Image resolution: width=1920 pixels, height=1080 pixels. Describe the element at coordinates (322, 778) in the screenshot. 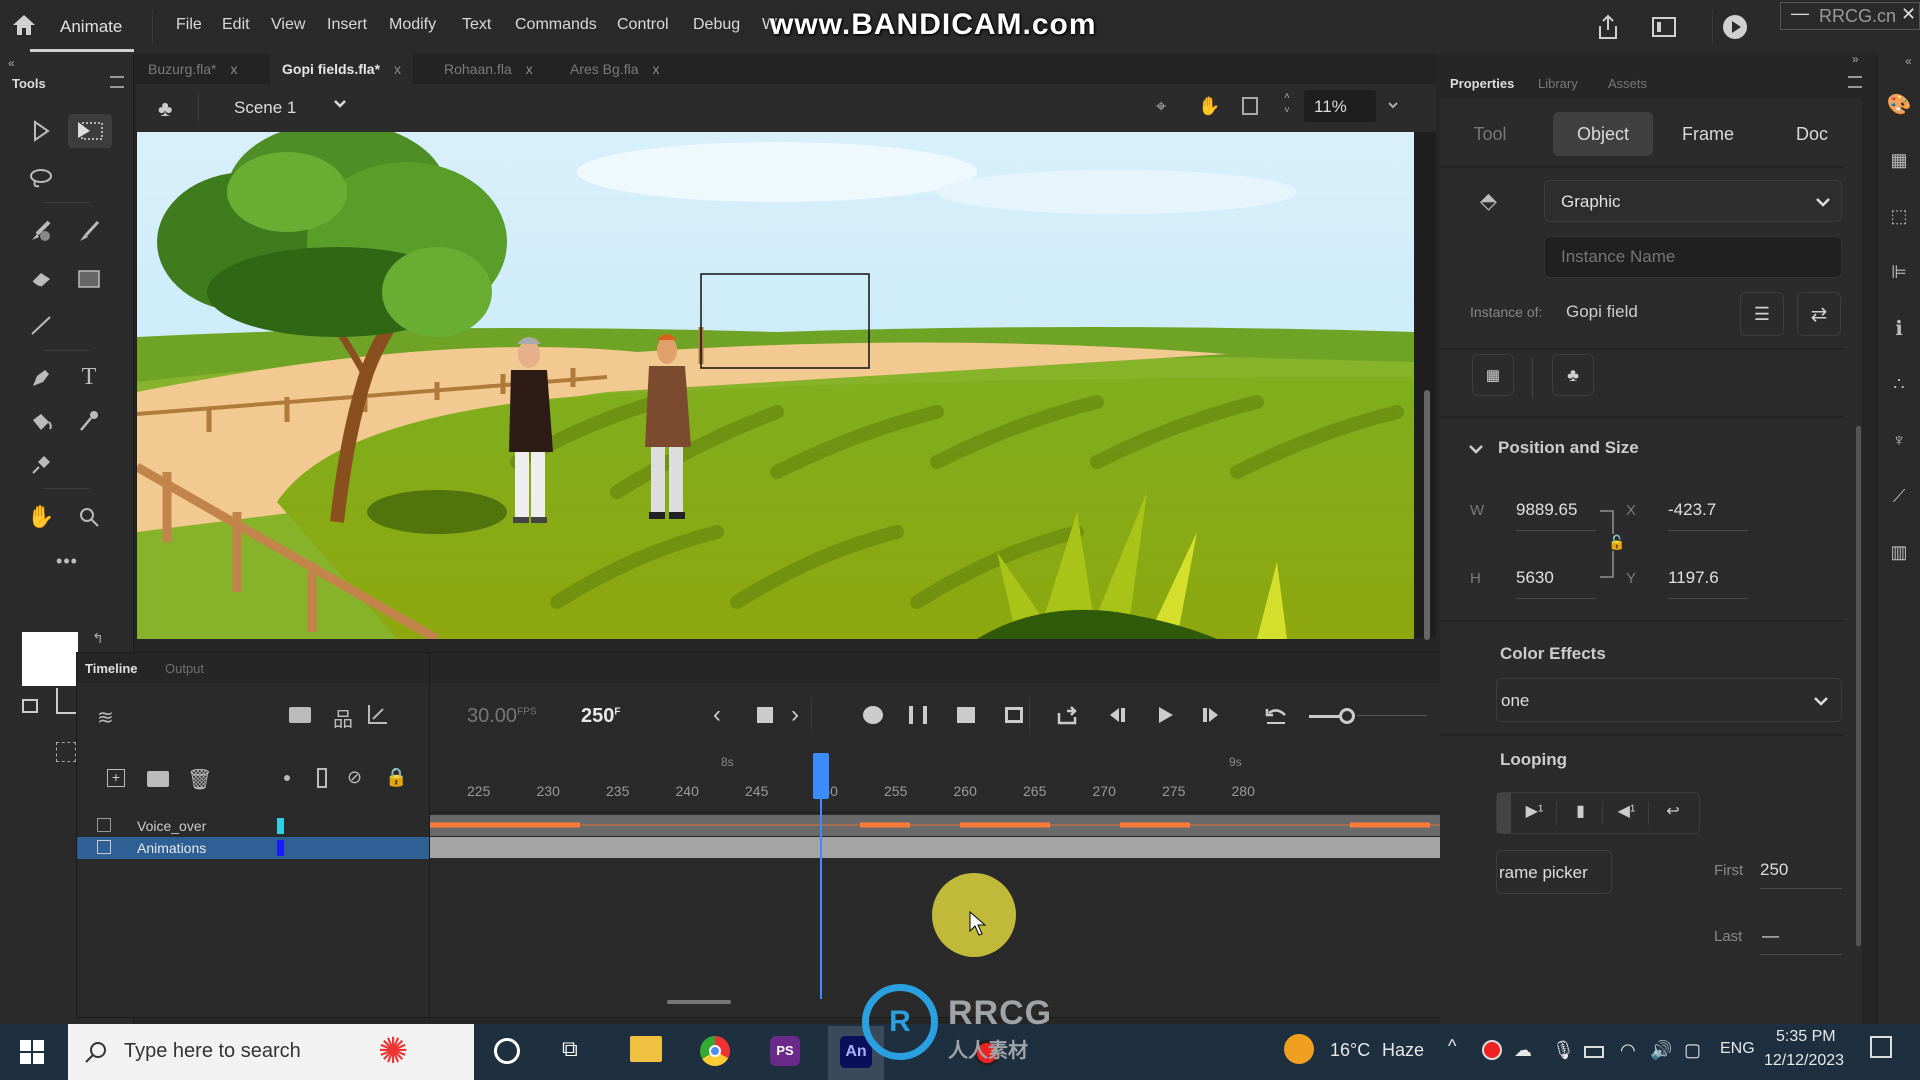

I see `show-outlines-icon` at that location.